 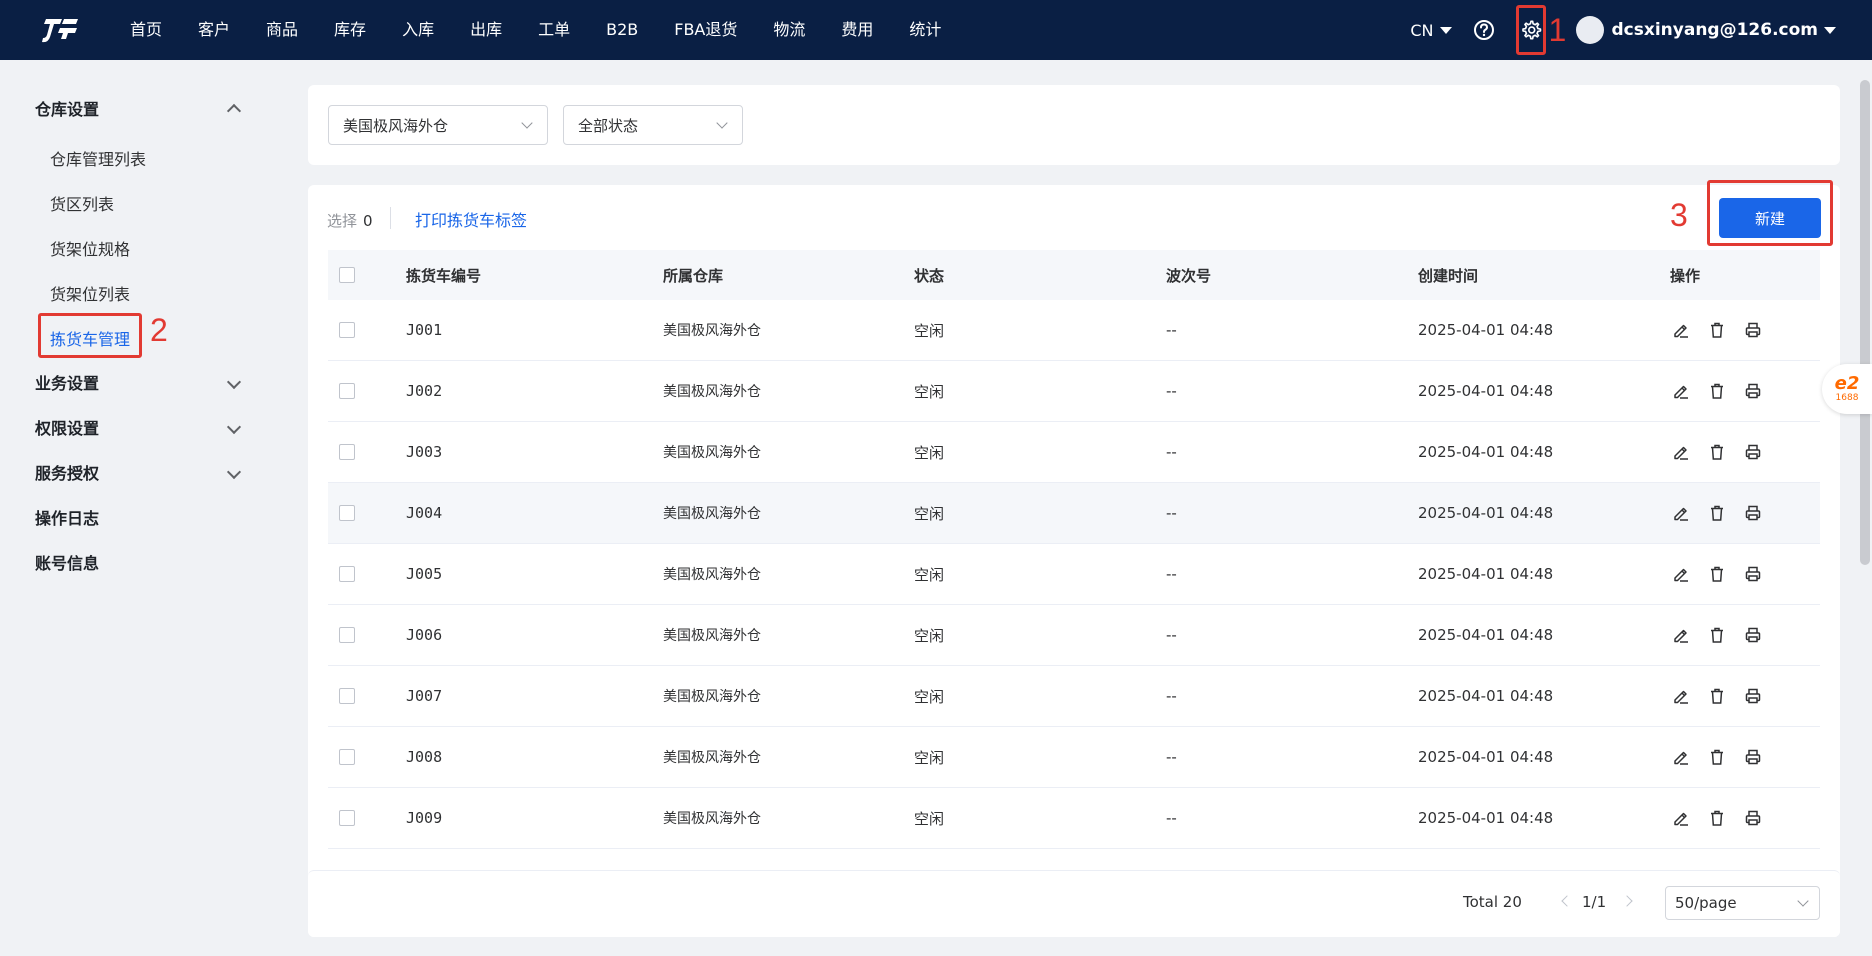 What do you see at coordinates (67, 428) in the screenshot?
I see `sidebar-group-label: 权限设置` at bounding box center [67, 428].